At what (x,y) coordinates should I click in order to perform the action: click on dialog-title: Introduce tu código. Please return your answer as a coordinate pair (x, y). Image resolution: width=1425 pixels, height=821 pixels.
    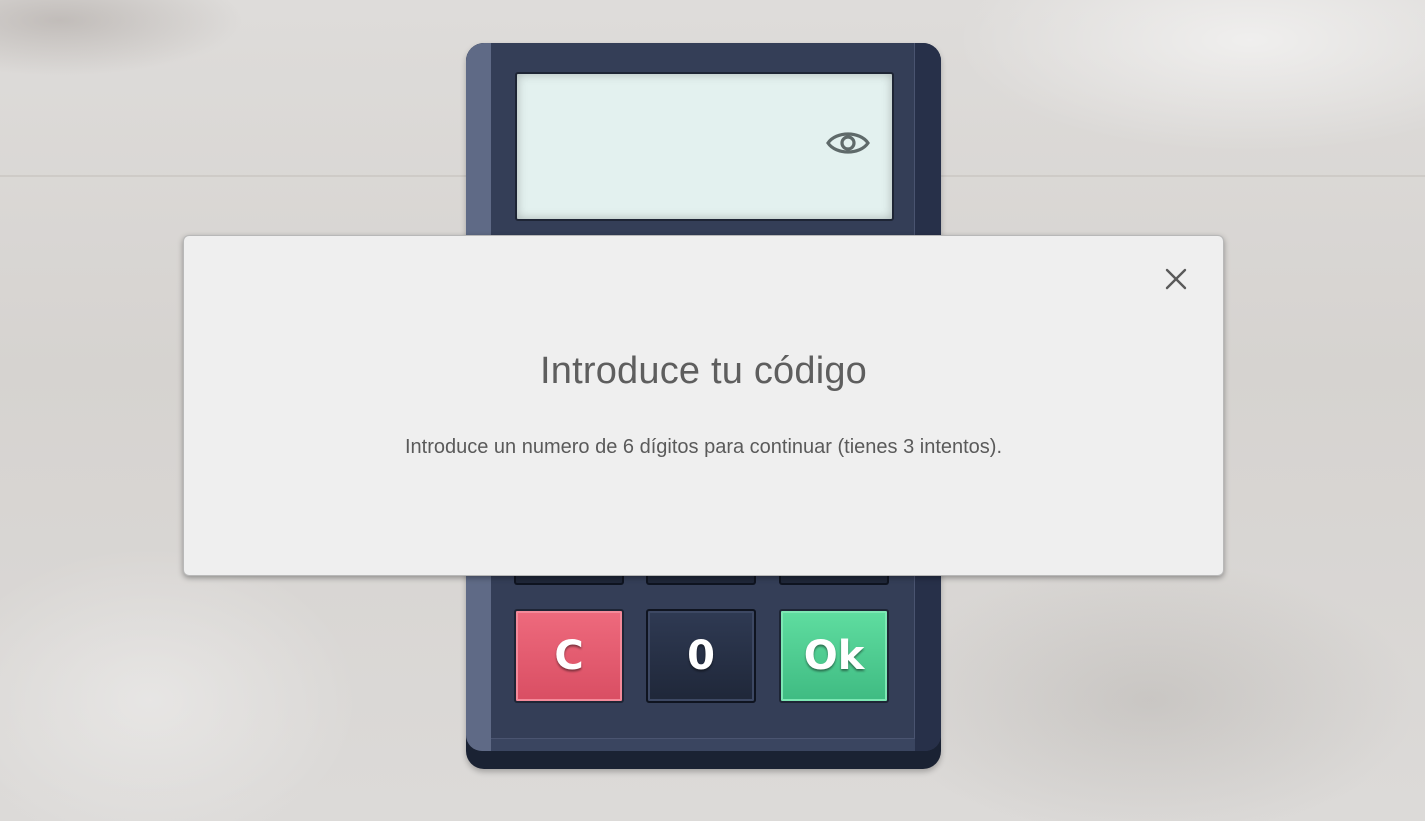
    Looking at the image, I should click on (703, 371).